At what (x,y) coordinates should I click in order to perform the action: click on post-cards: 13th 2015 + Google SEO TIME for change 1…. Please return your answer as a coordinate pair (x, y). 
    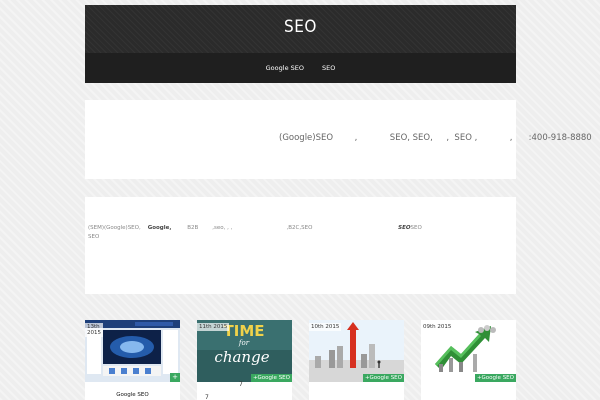
    Looking at the image, I should click on (300, 360).